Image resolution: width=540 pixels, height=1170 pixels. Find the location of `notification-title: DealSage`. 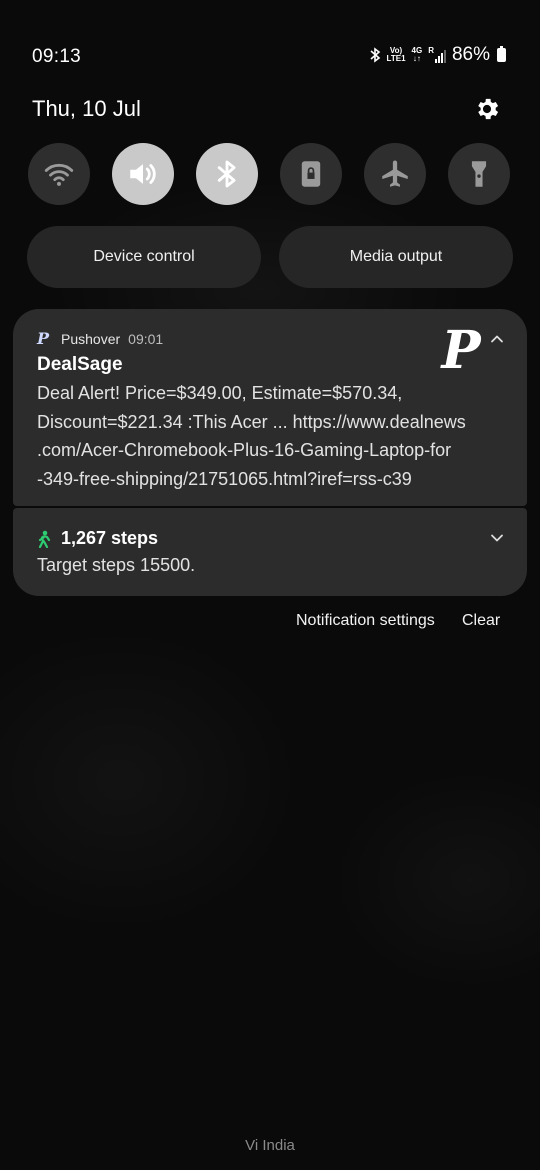

notification-title: DealSage is located at coordinates (80, 364).